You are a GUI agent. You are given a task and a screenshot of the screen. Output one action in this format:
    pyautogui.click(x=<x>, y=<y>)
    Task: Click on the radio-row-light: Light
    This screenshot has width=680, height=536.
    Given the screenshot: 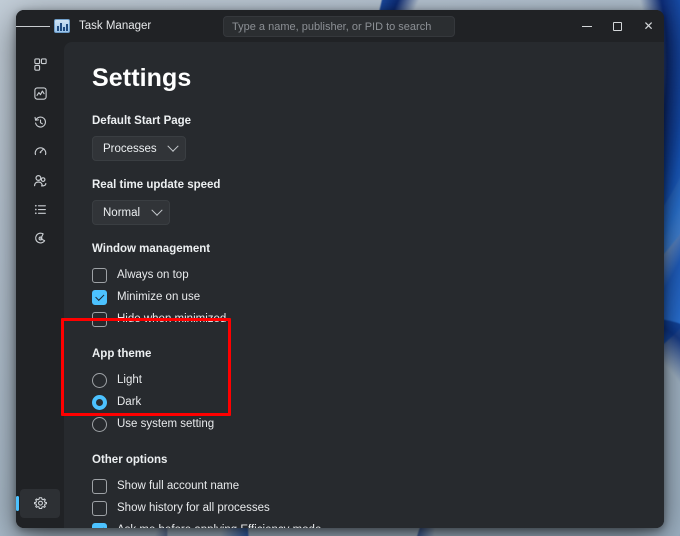 What is the action you would take?
    pyautogui.click(x=378, y=380)
    